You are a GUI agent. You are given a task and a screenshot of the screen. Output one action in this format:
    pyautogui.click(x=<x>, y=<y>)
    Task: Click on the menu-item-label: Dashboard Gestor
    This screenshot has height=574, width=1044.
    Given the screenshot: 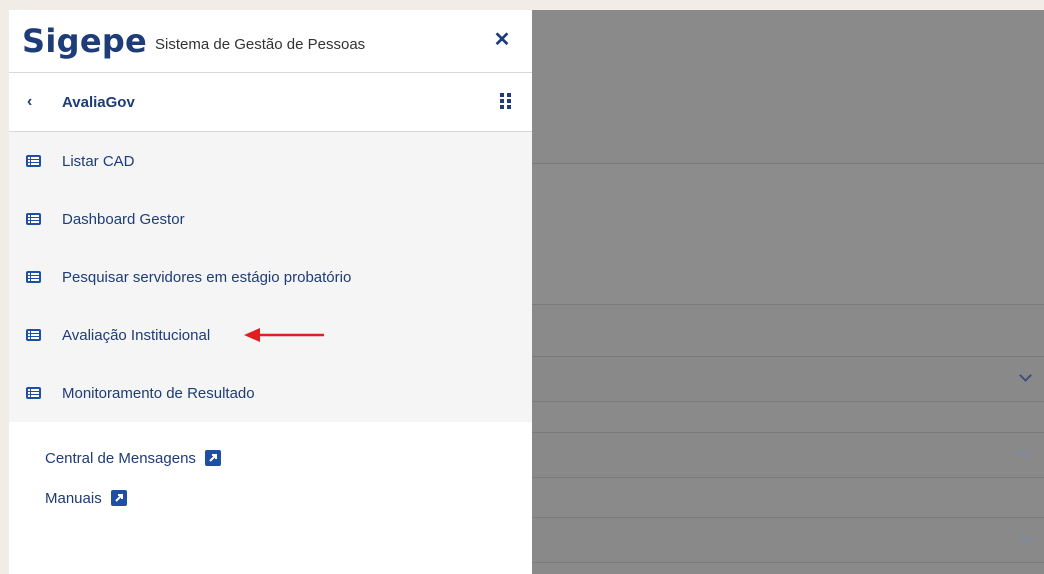 What is the action you would take?
    pyautogui.click(x=123, y=219)
    